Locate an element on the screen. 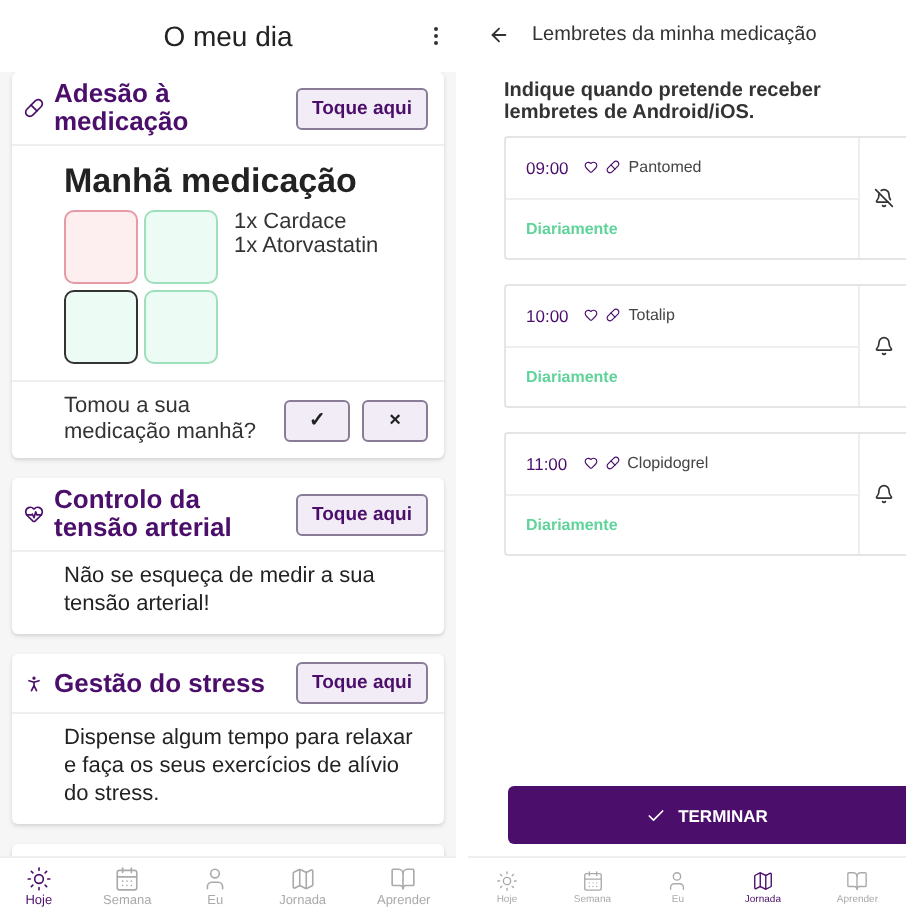 This screenshot has width=906, height=916. yes-button: ✓ is located at coordinates (317, 420).